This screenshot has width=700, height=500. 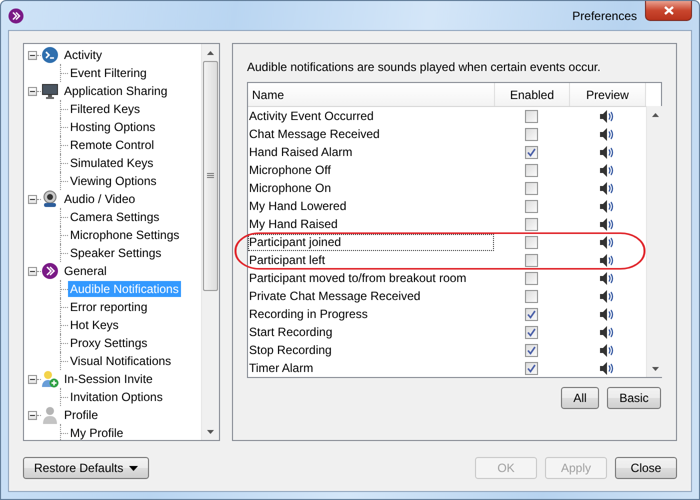 I want to click on table-cell-text: My Hand Lowered, so click(x=298, y=206).